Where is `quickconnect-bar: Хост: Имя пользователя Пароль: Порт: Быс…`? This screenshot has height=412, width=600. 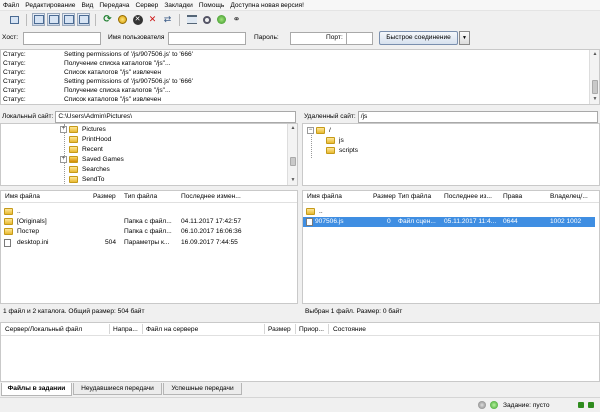 quickconnect-bar: Хост: Имя пользователя Пароль: Порт: Быс… is located at coordinates (300, 38).